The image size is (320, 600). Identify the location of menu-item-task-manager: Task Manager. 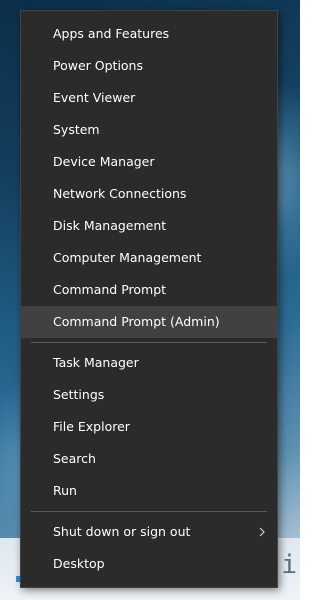
(149, 363).